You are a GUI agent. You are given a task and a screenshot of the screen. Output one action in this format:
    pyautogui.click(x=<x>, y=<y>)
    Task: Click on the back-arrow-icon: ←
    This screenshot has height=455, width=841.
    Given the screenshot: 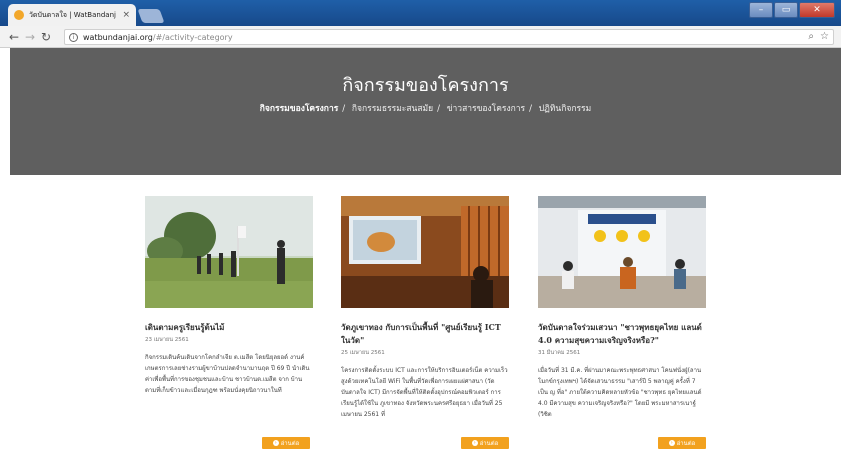 What is the action you would take?
    pyautogui.click(x=14, y=37)
    